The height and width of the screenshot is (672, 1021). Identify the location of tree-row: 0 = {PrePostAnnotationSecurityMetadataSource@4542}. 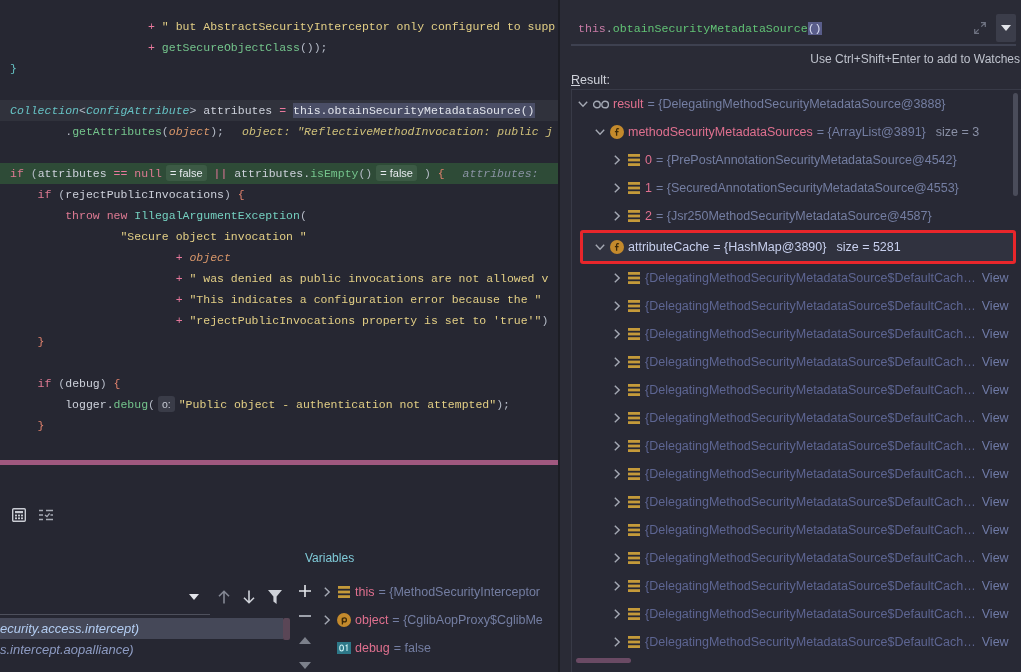
(796, 160).